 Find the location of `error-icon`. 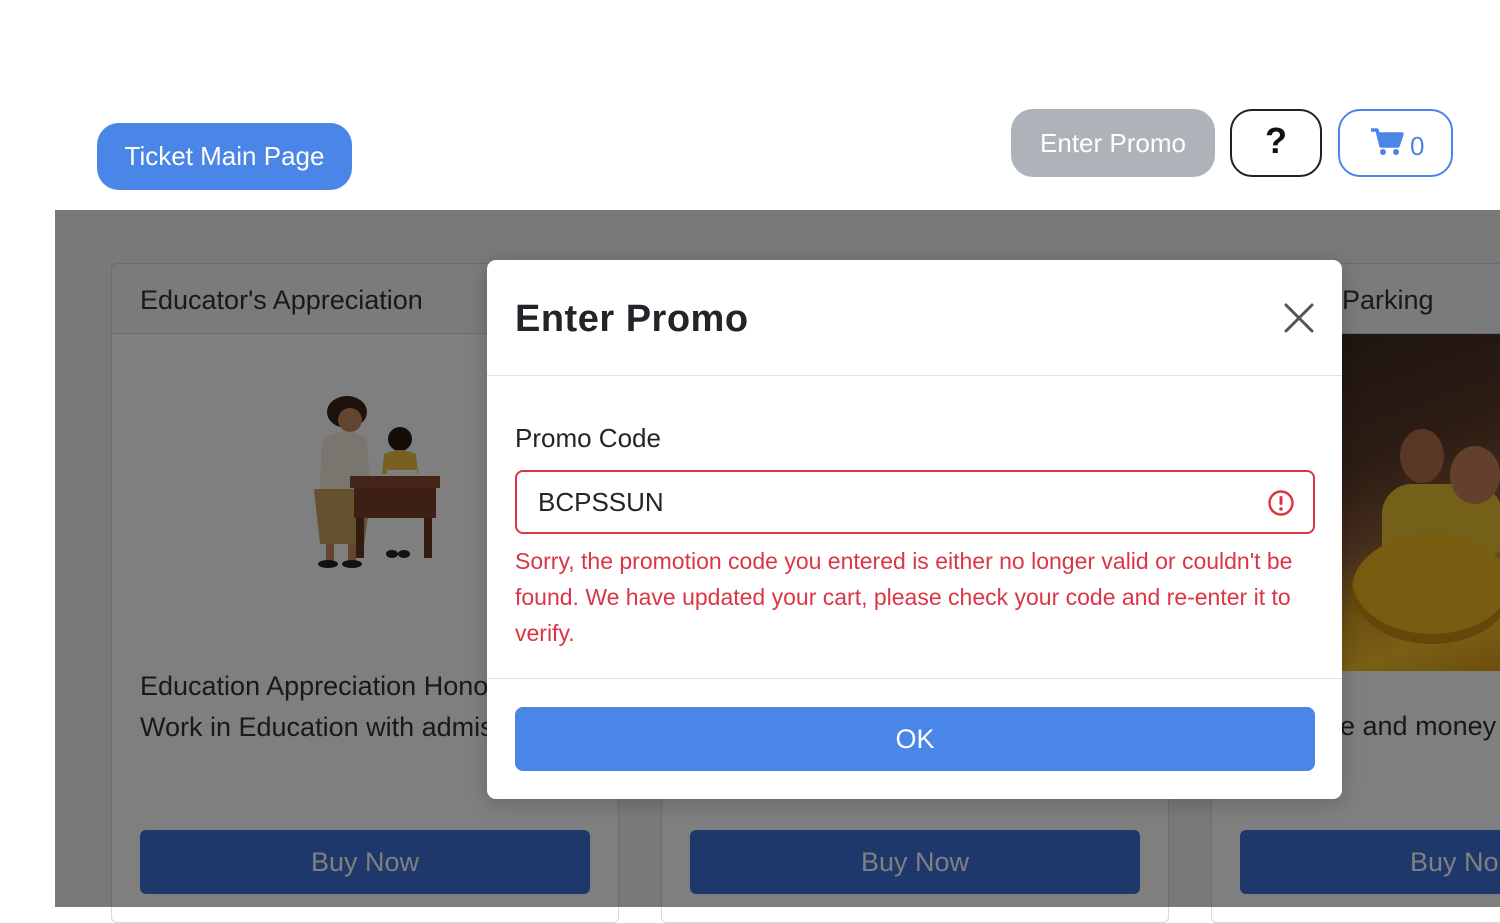

error-icon is located at coordinates (1281, 503).